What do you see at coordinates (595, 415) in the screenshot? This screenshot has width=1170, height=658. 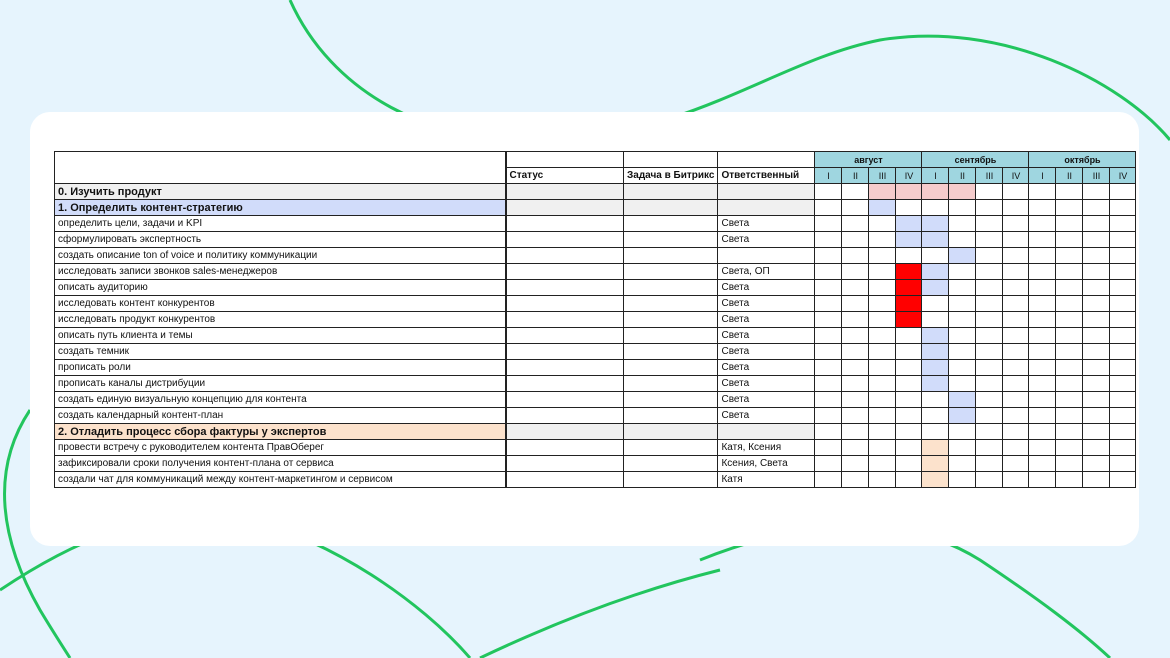 I see `table-row: создать календарный контент-план Света` at bounding box center [595, 415].